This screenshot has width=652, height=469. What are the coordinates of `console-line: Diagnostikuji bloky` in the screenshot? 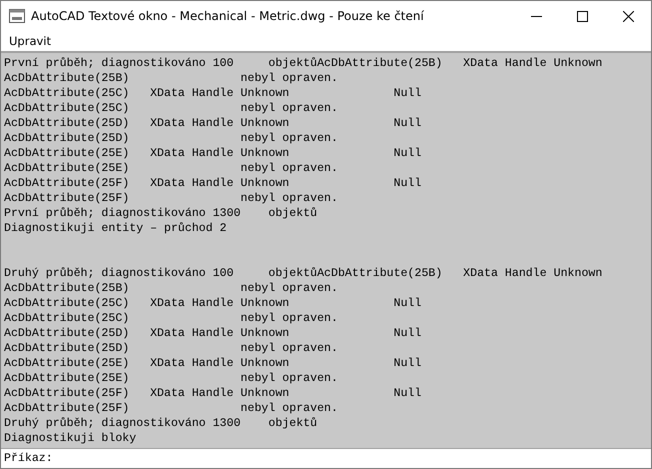 It's located at (70, 438).